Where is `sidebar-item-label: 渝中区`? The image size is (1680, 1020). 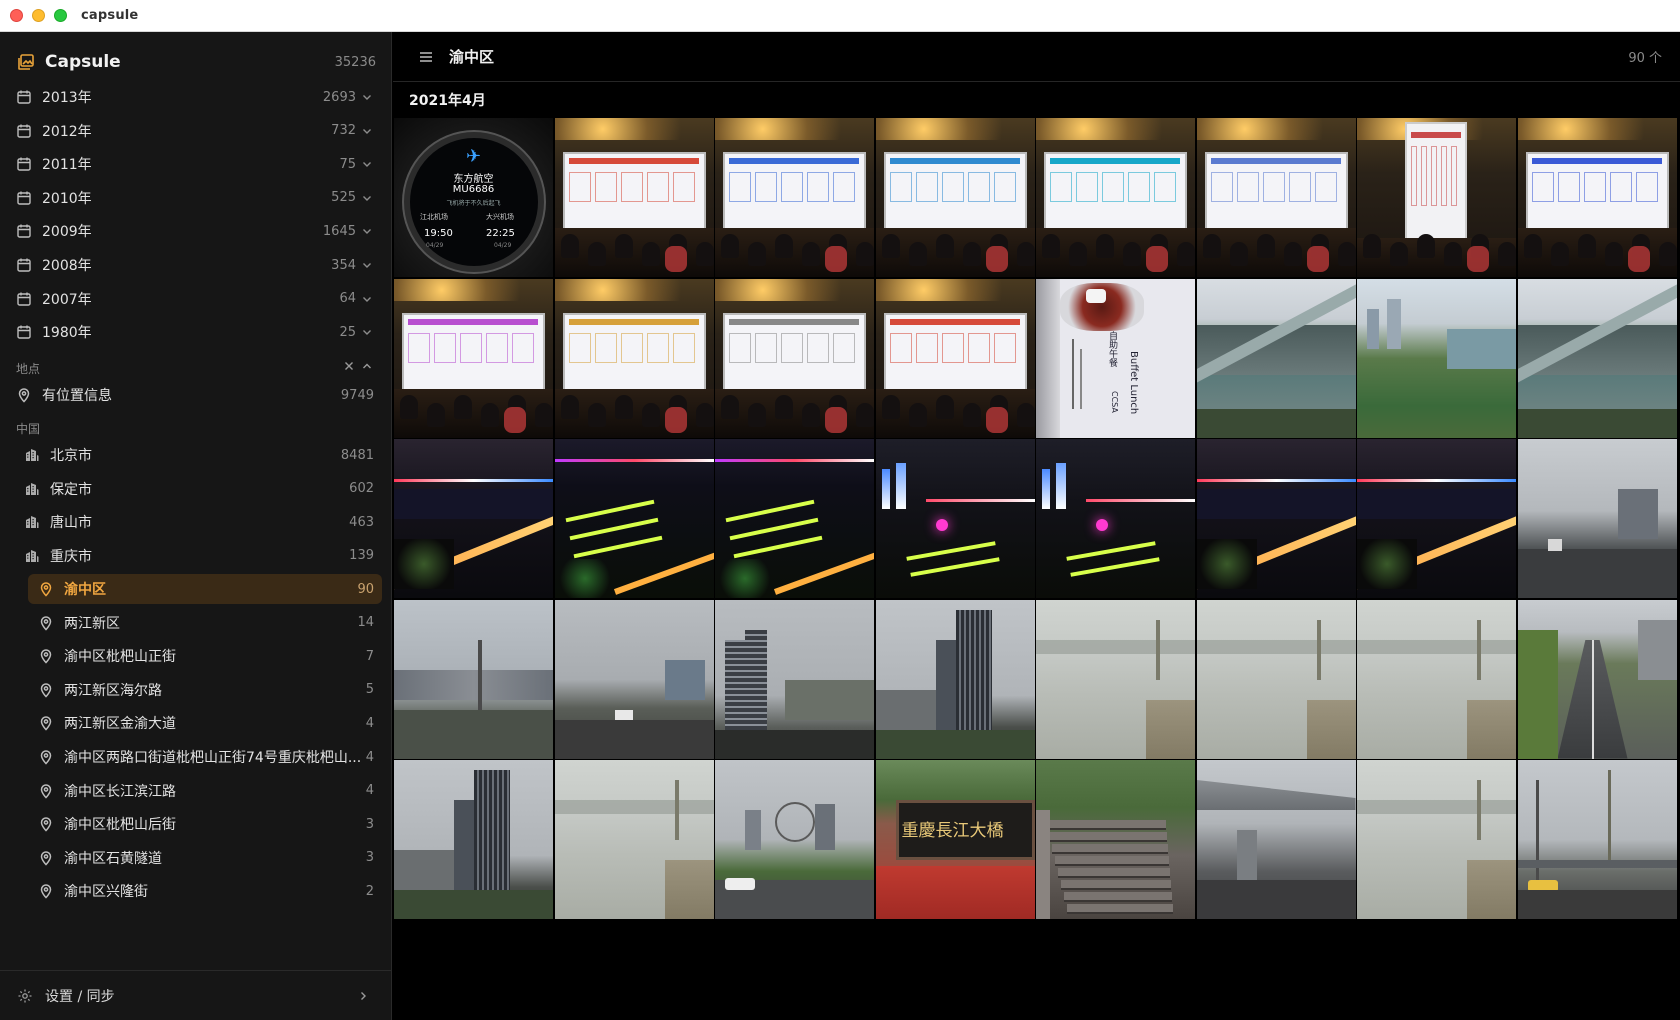
sidebar-item-label: 渝中区 is located at coordinates (85, 590).